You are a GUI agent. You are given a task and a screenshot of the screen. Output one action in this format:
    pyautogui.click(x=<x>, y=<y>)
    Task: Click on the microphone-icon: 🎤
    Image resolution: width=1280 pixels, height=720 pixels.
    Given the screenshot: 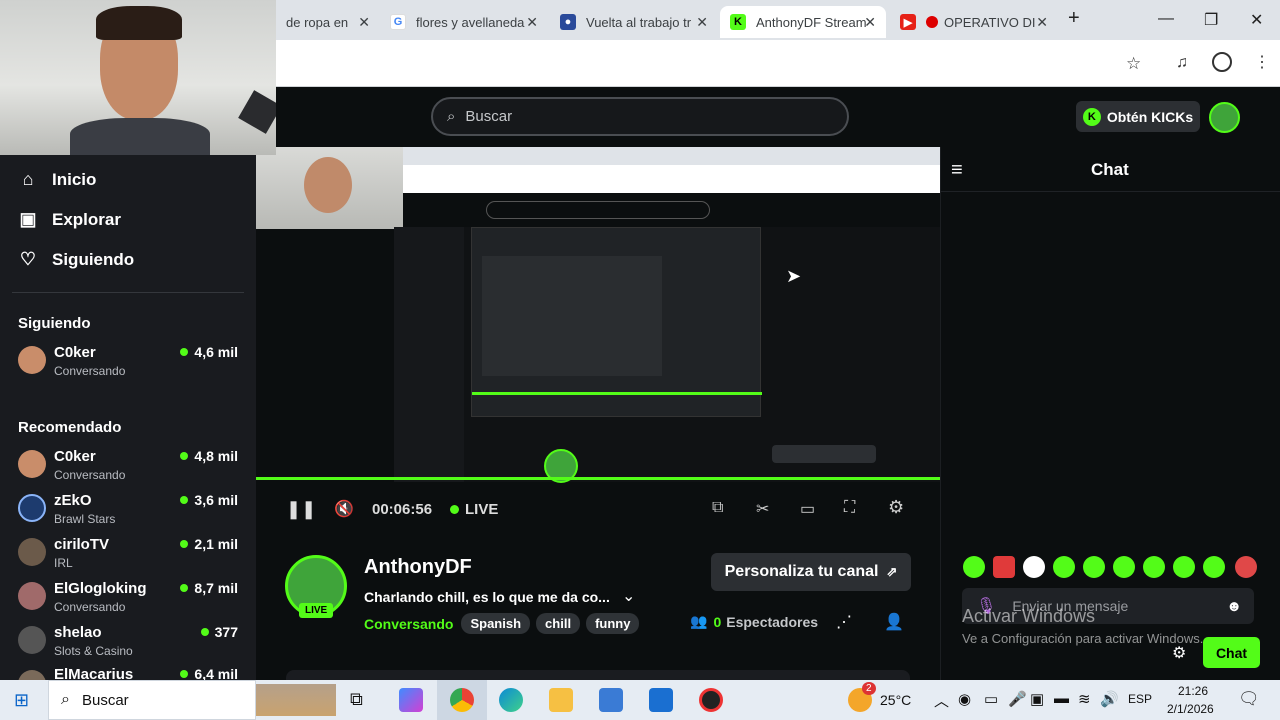 What is the action you would take?
    pyautogui.click(x=1017, y=699)
    